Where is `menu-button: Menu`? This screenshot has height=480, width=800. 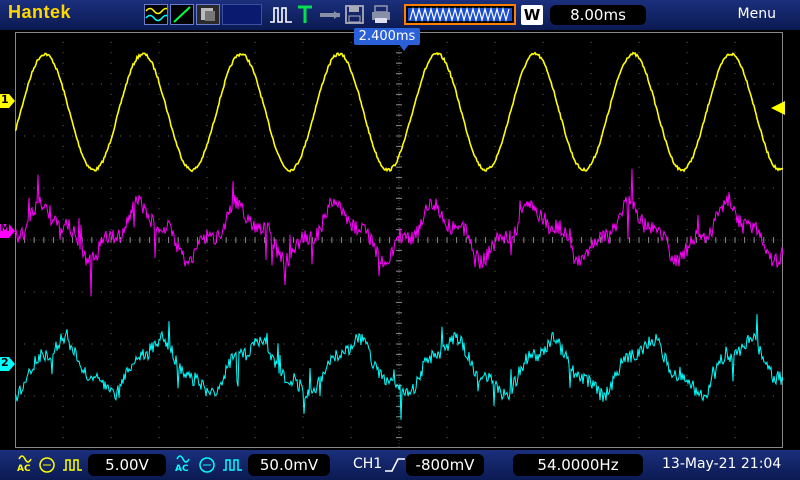
menu-button: Menu is located at coordinates (757, 14).